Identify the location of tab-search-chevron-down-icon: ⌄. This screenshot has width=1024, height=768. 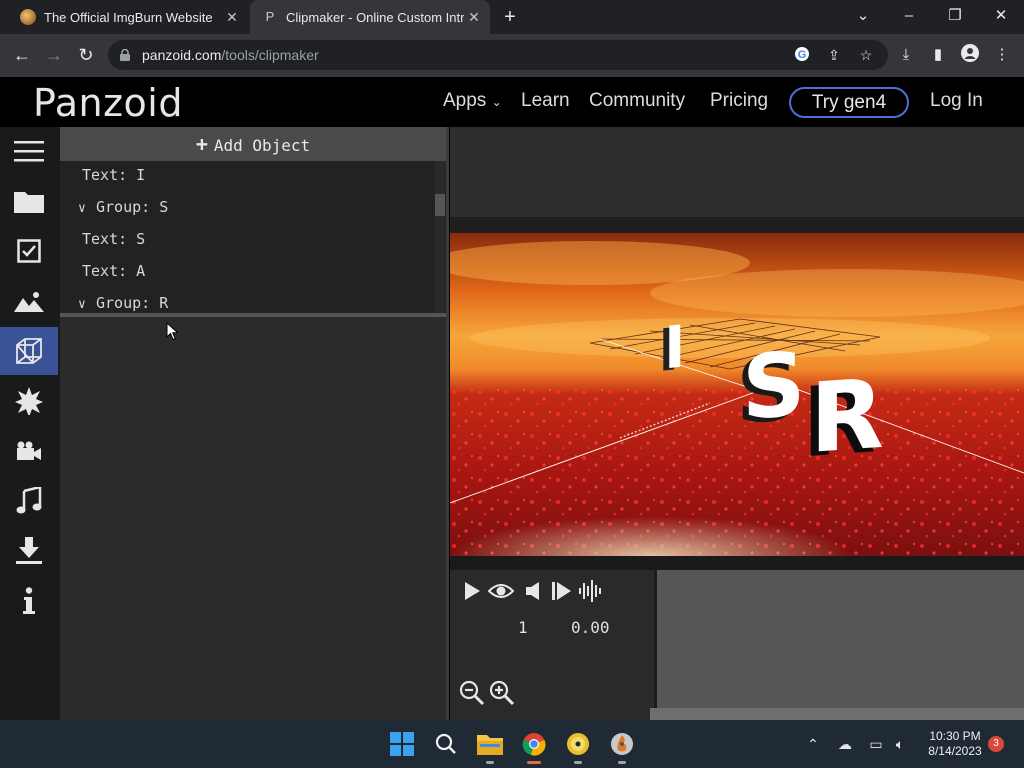
(863, 17).